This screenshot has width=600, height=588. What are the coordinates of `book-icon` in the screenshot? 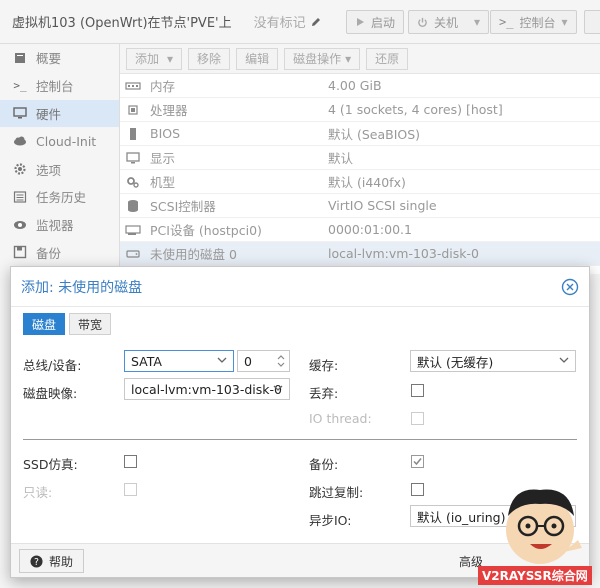 It's located at (20, 58).